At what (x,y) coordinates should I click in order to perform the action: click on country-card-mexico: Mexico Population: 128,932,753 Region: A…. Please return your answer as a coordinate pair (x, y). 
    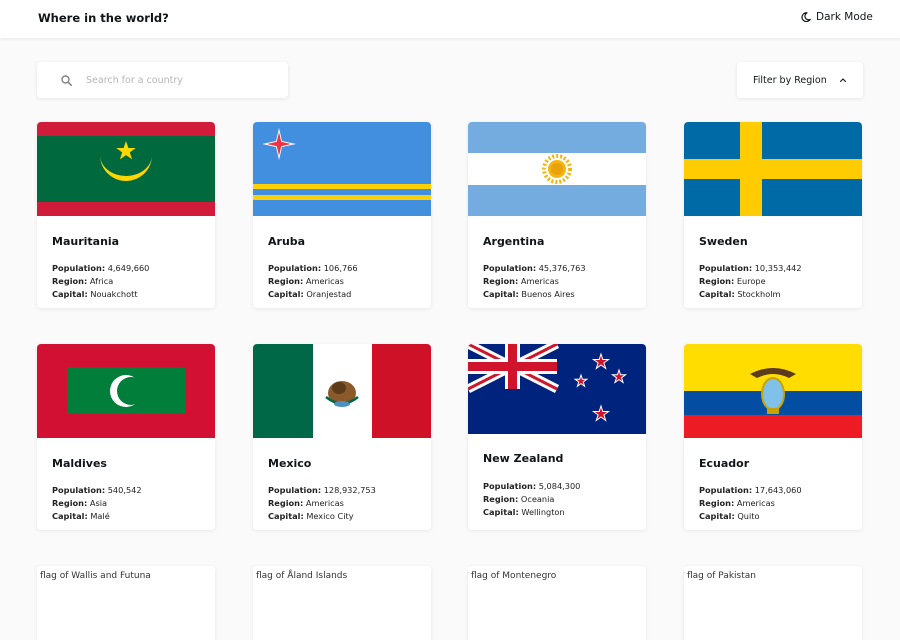
    Looking at the image, I should click on (342, 437).